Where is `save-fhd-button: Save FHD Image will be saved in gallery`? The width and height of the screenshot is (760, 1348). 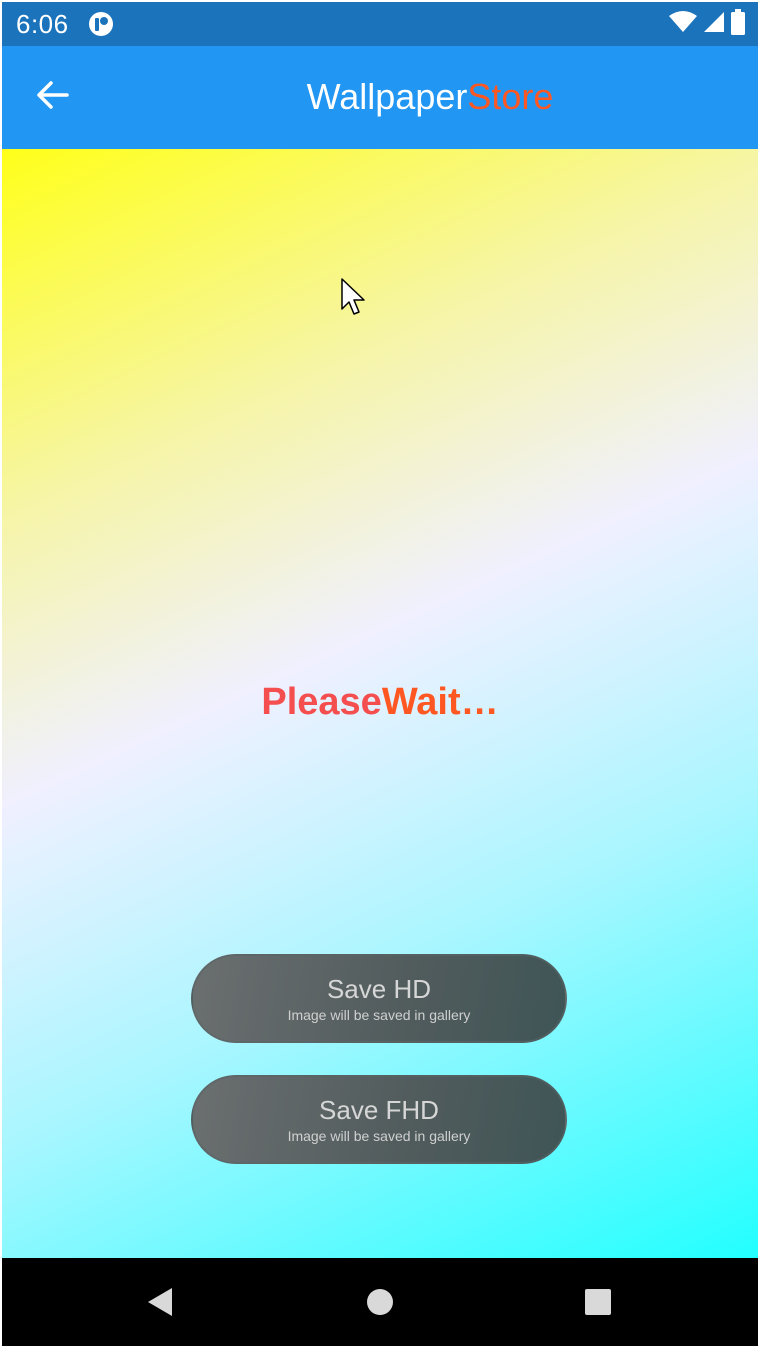 save-fhd-button: Save FHD Image will be saved in gallery is located at coordinates (379, 1119).